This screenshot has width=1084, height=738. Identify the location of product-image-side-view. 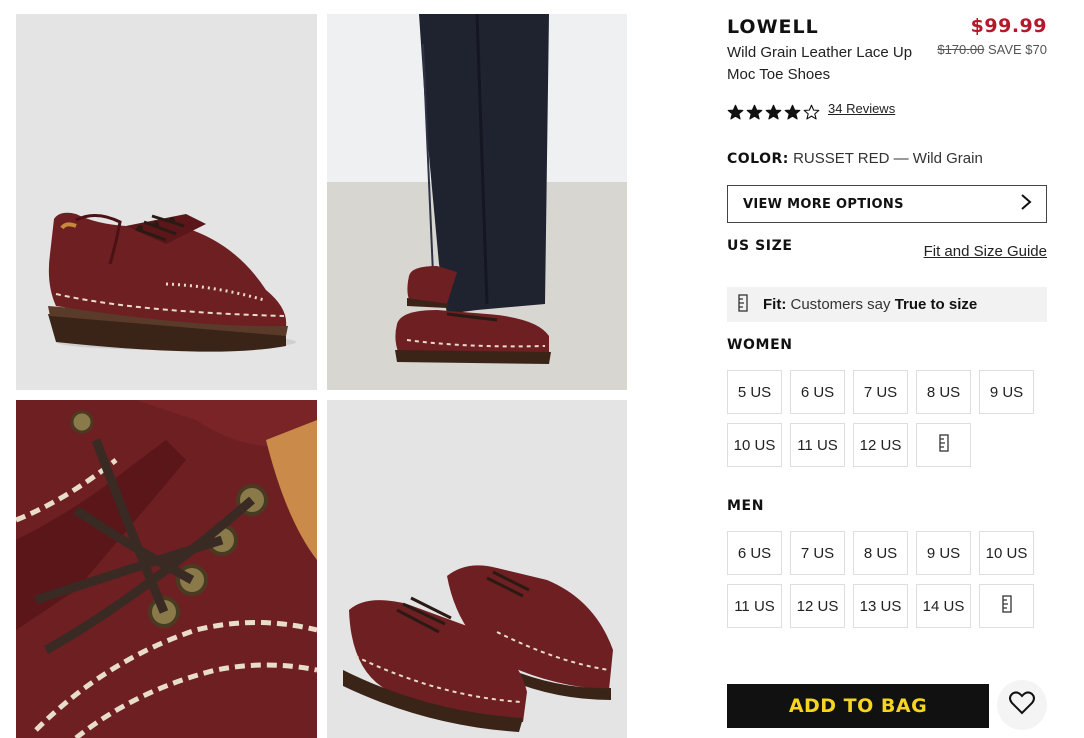
(166, 202).